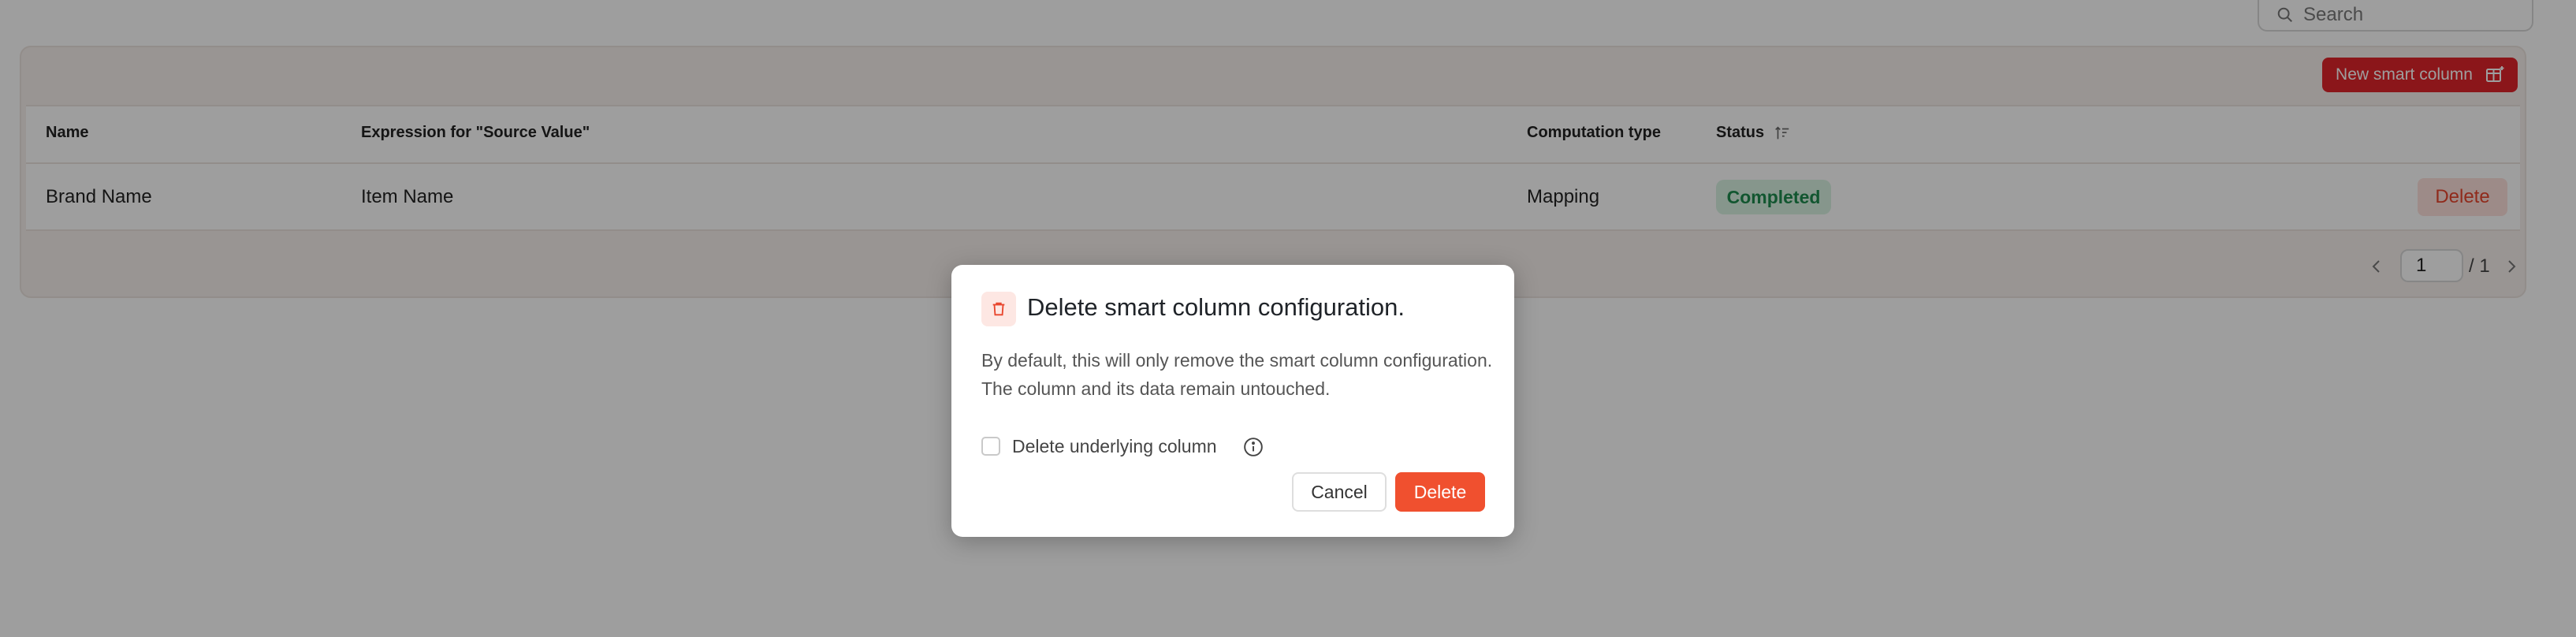 This screenshot has height=637, width=2576. Describe the element at coordinates (1339, 492) in the screenshot. I see `cancel-button: Cancel` at that location.